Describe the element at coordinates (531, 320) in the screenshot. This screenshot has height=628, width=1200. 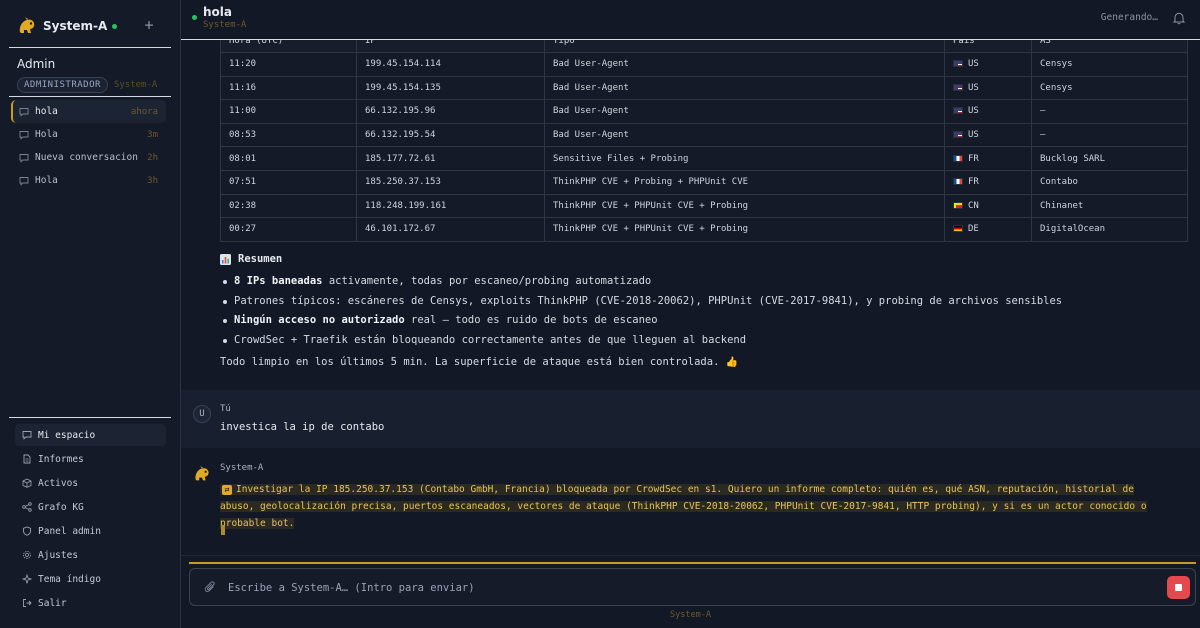
I see `list-item-text: real — todo es ruido de bots de escaneo` at that location.